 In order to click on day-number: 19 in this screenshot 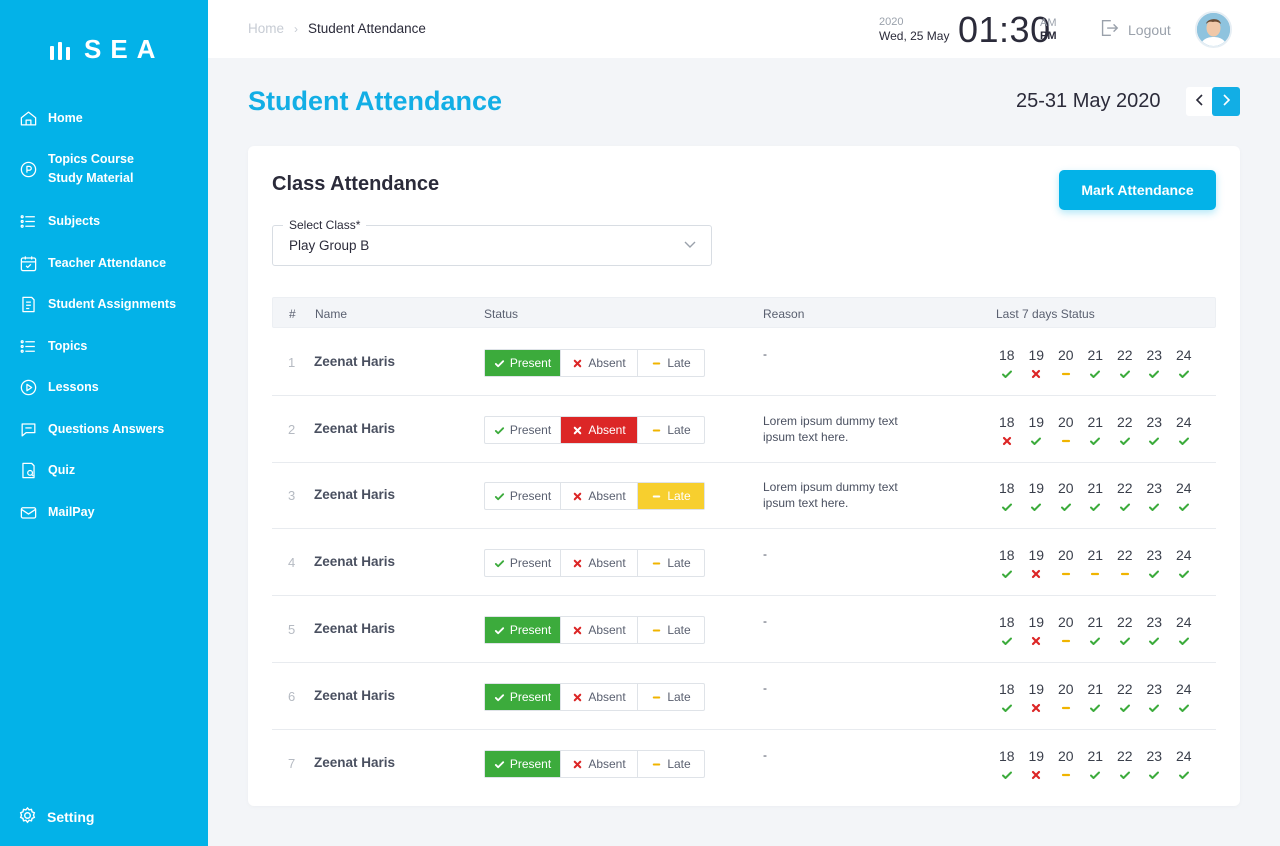, I will do `click(1036, 488)`.